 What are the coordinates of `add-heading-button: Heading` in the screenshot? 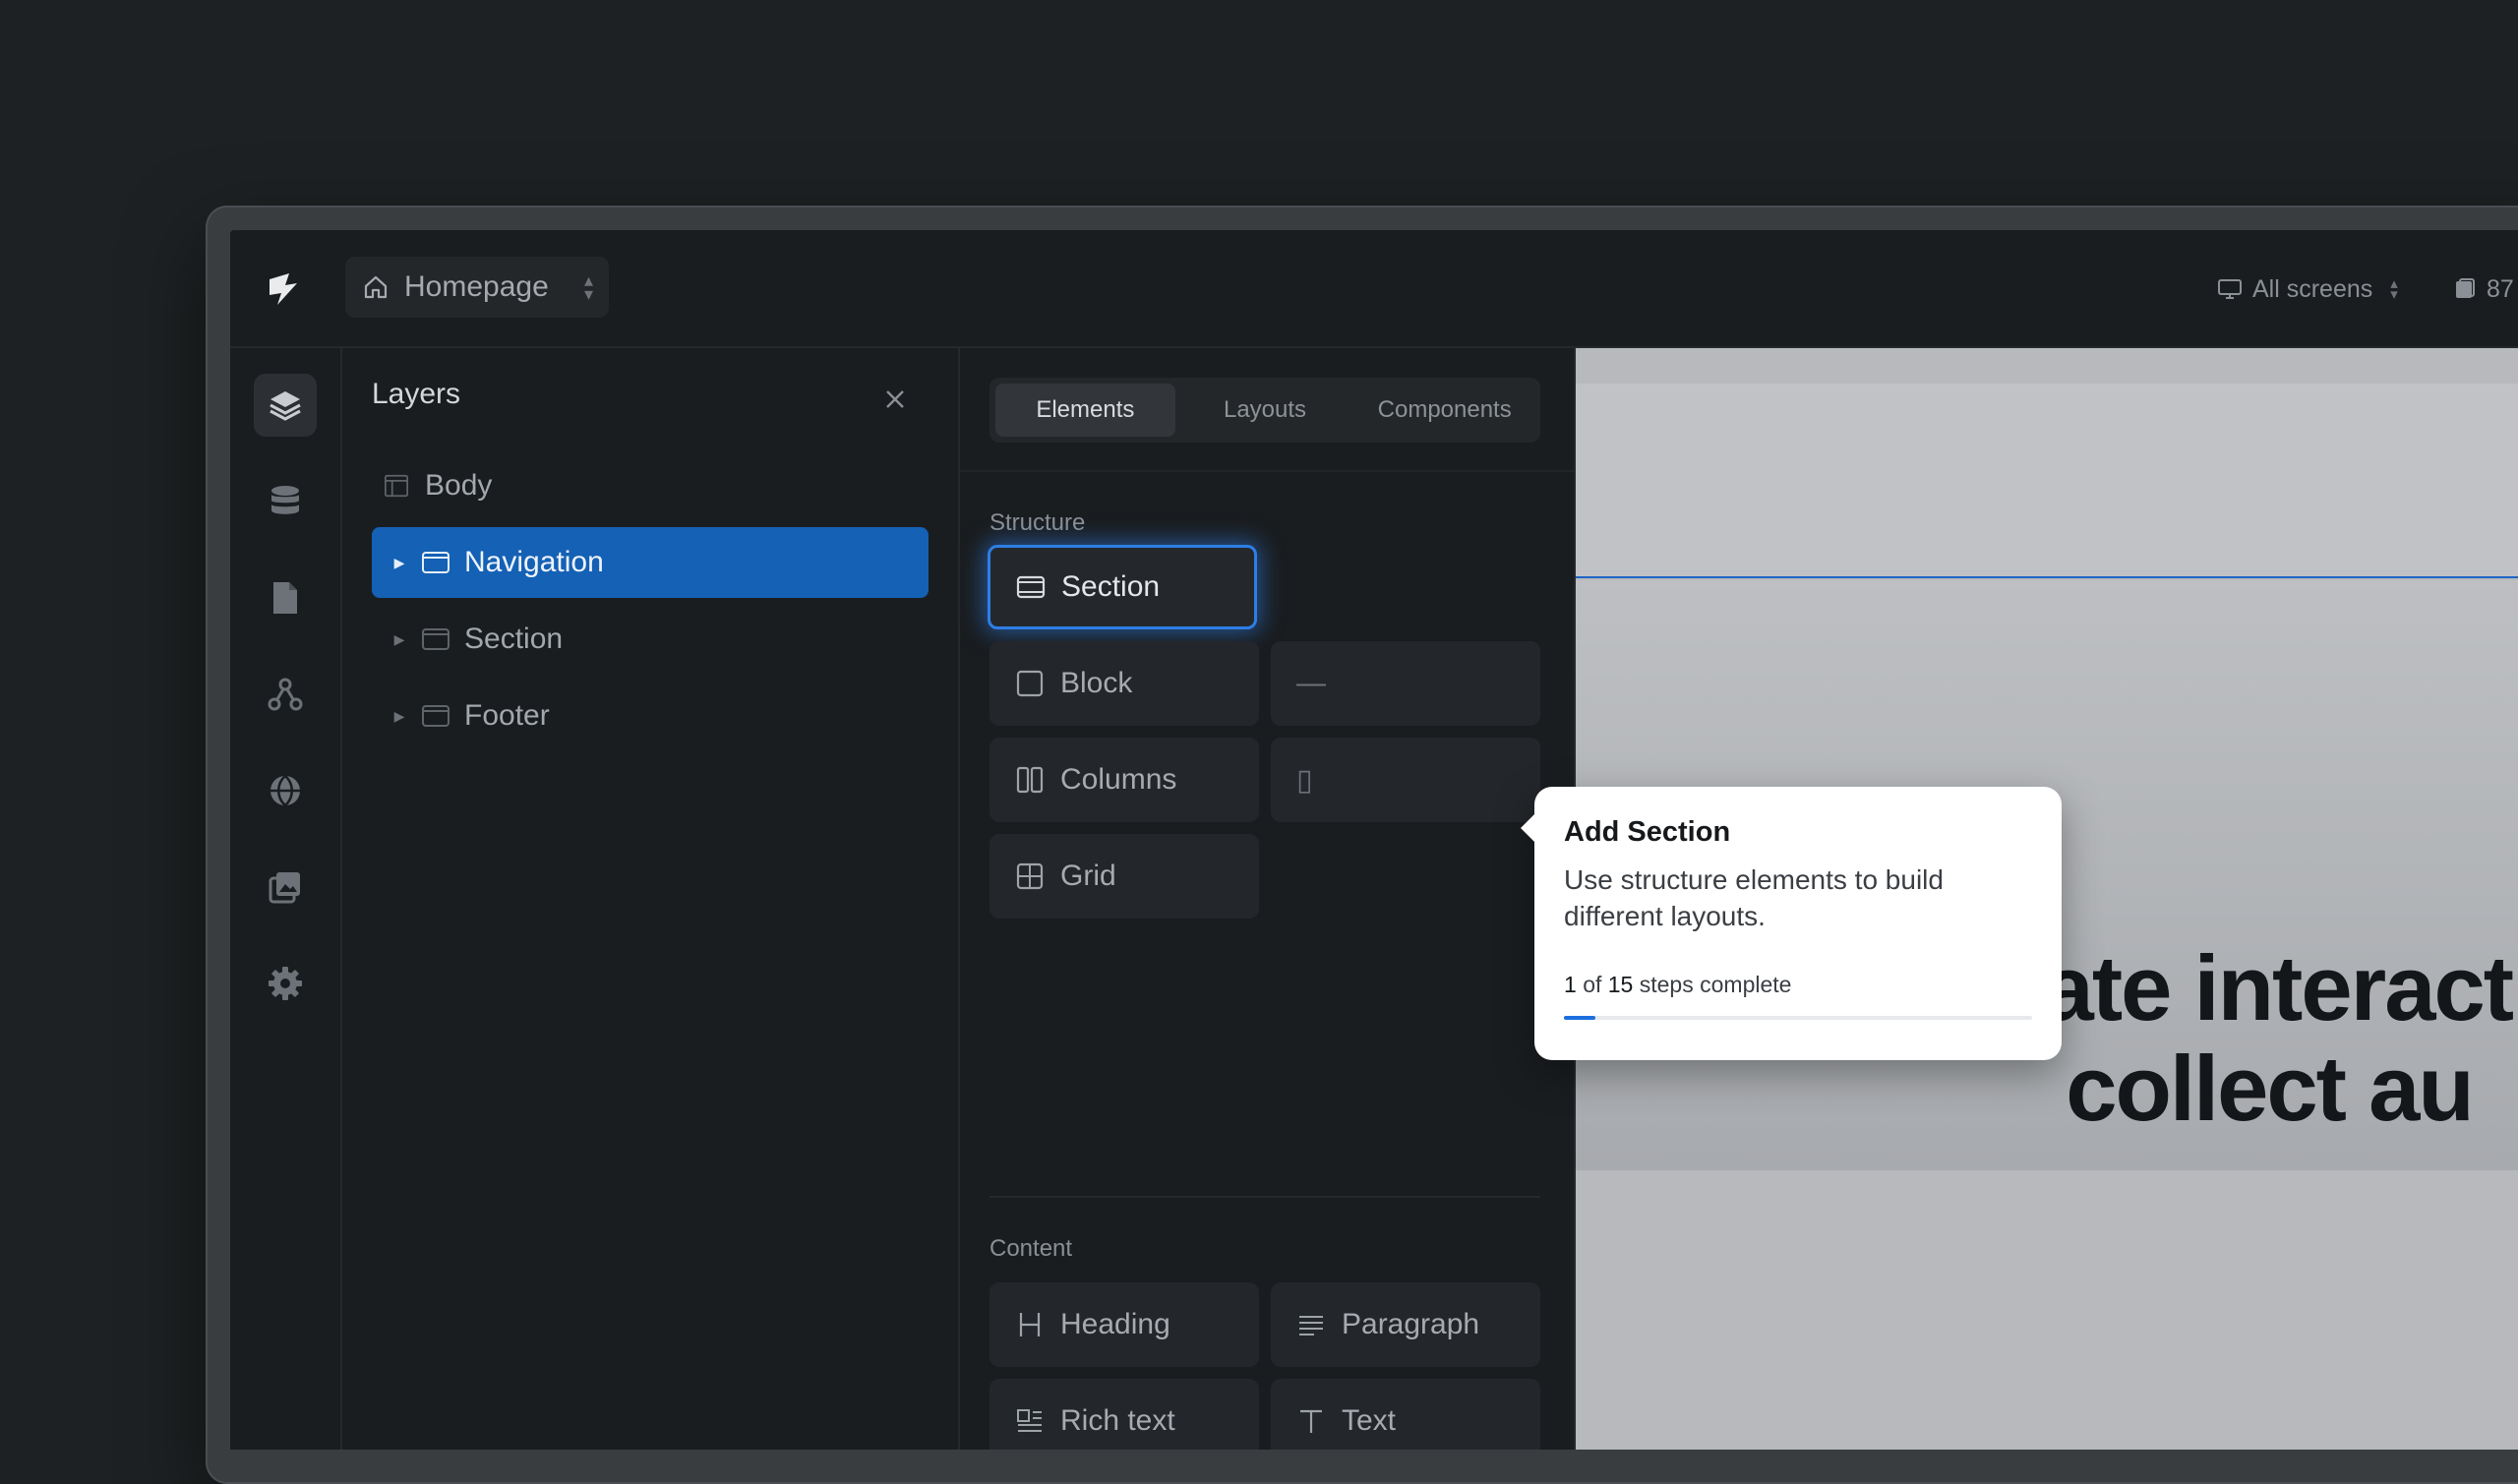 It's located at (1124, 1325).